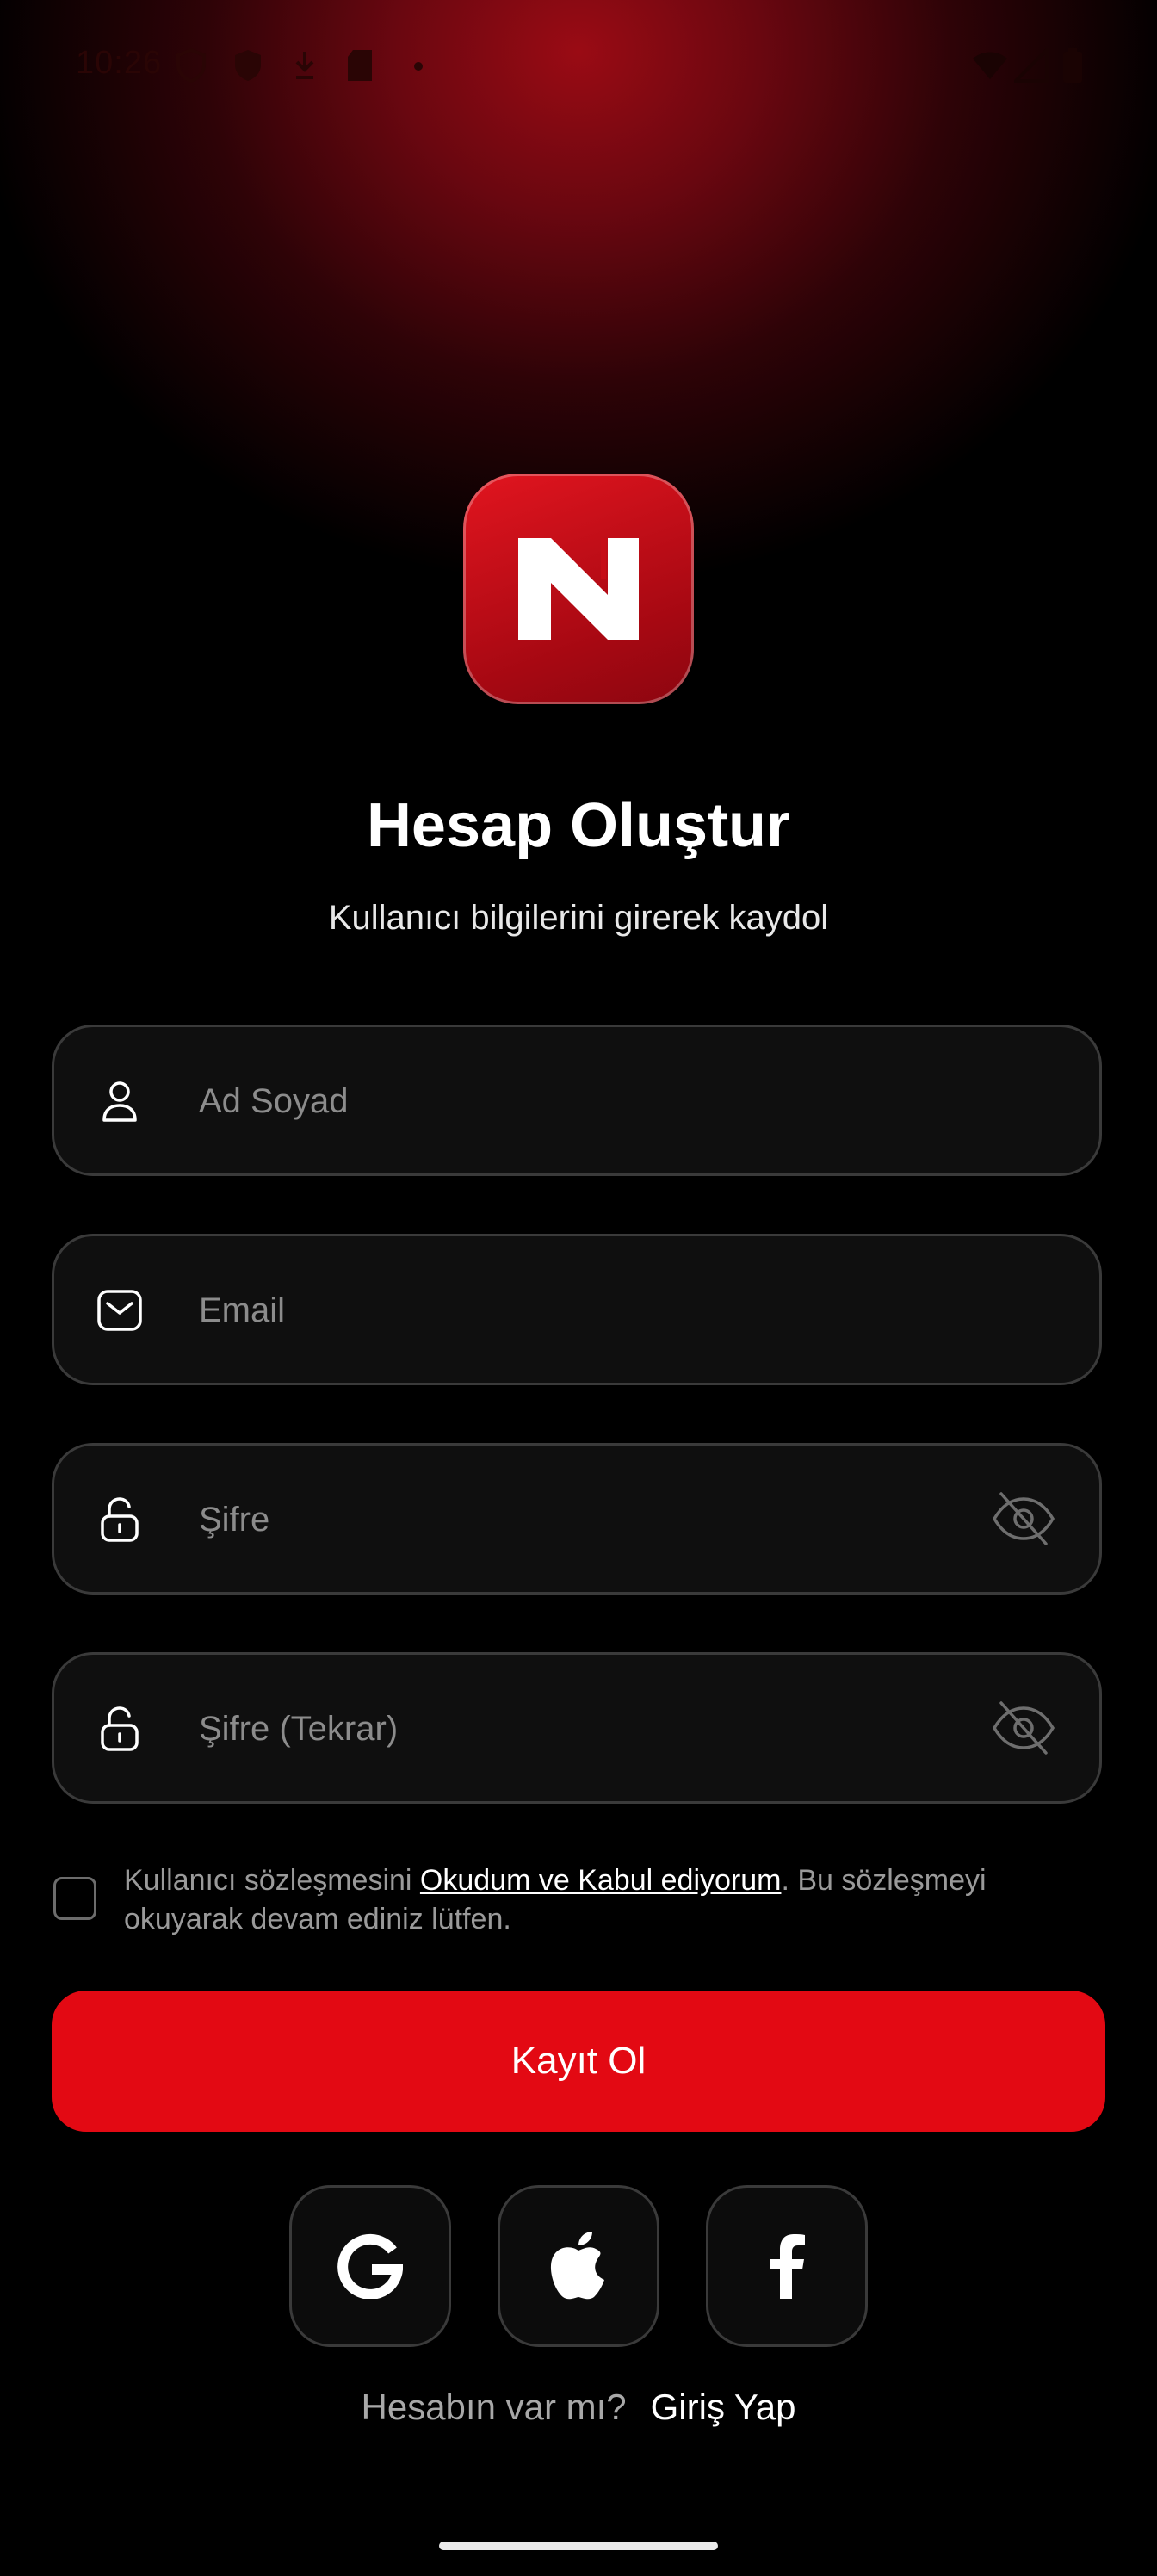 This screenshot has height=2576, width=1157. What do you see at coordinates (579, 69) in the screenshot?
I see `status-bar: 10:26` at bounding box center [579, 69].